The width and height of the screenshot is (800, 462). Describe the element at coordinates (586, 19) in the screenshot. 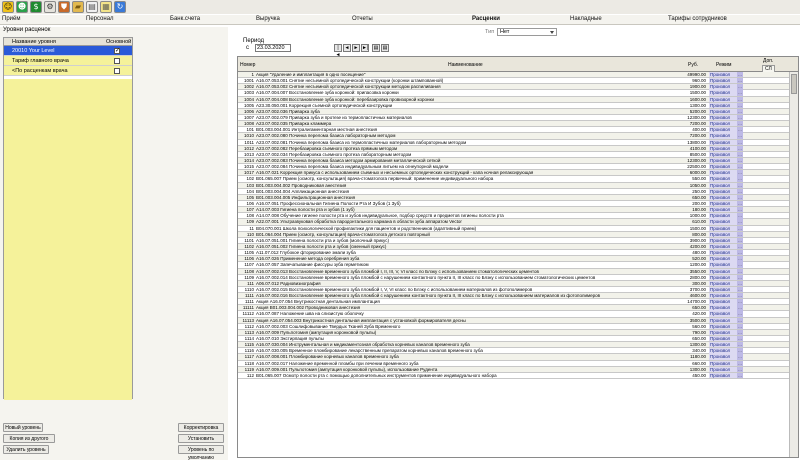

I see `menu-tab-6: Накладные` at that location.